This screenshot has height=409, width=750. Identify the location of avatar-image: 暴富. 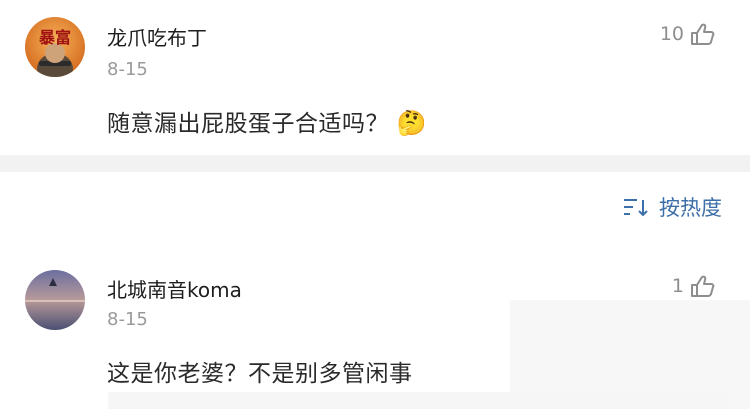
(55, 47).